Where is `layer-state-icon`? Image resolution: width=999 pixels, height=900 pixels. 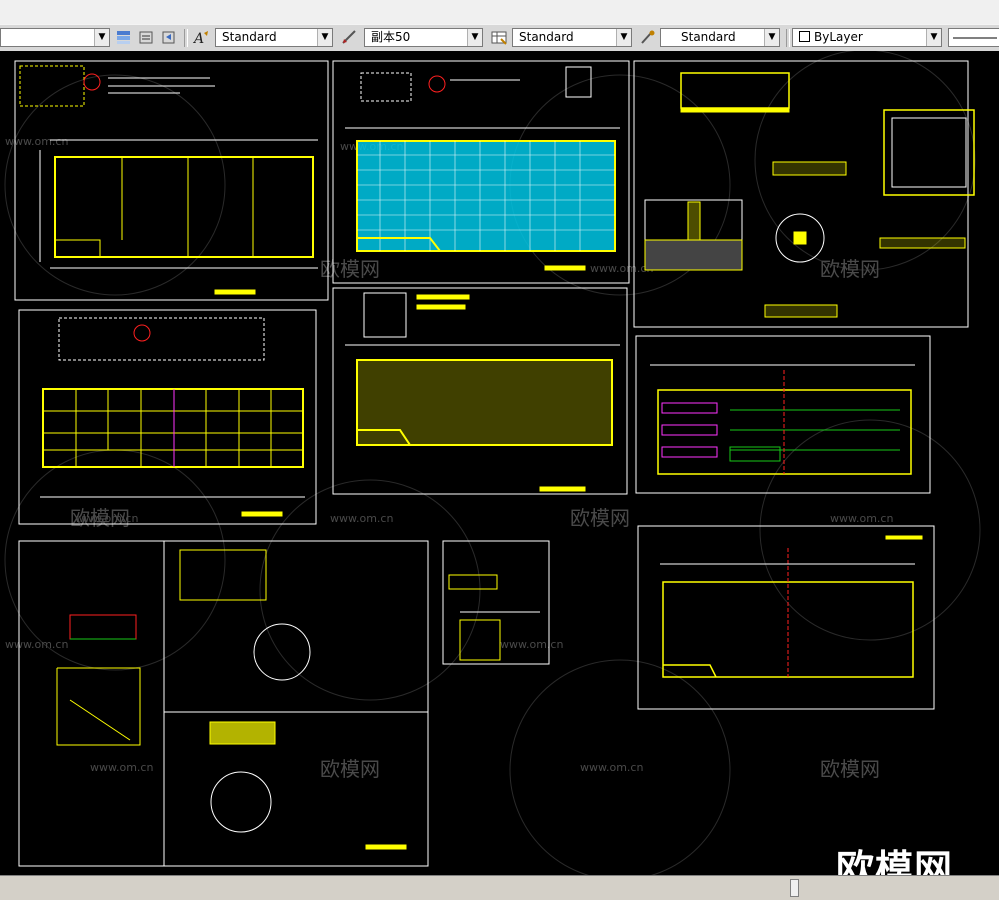
layer-state-icon is located at coordinates (146, 37).